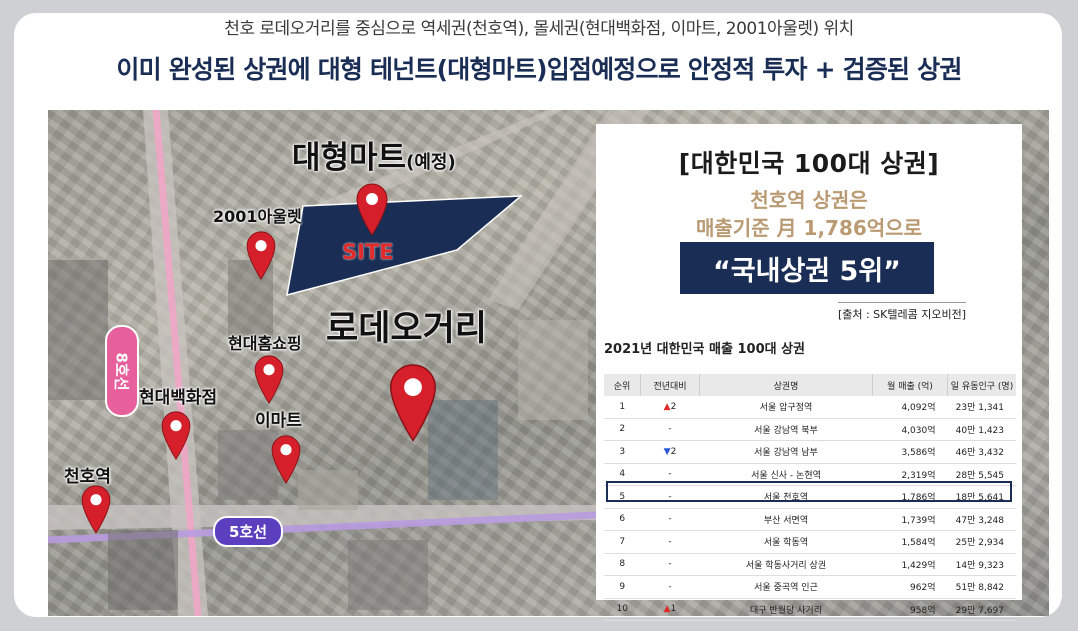  I want to click on homeshopping-label: 현대홈쇼핑, so click(265, 343).